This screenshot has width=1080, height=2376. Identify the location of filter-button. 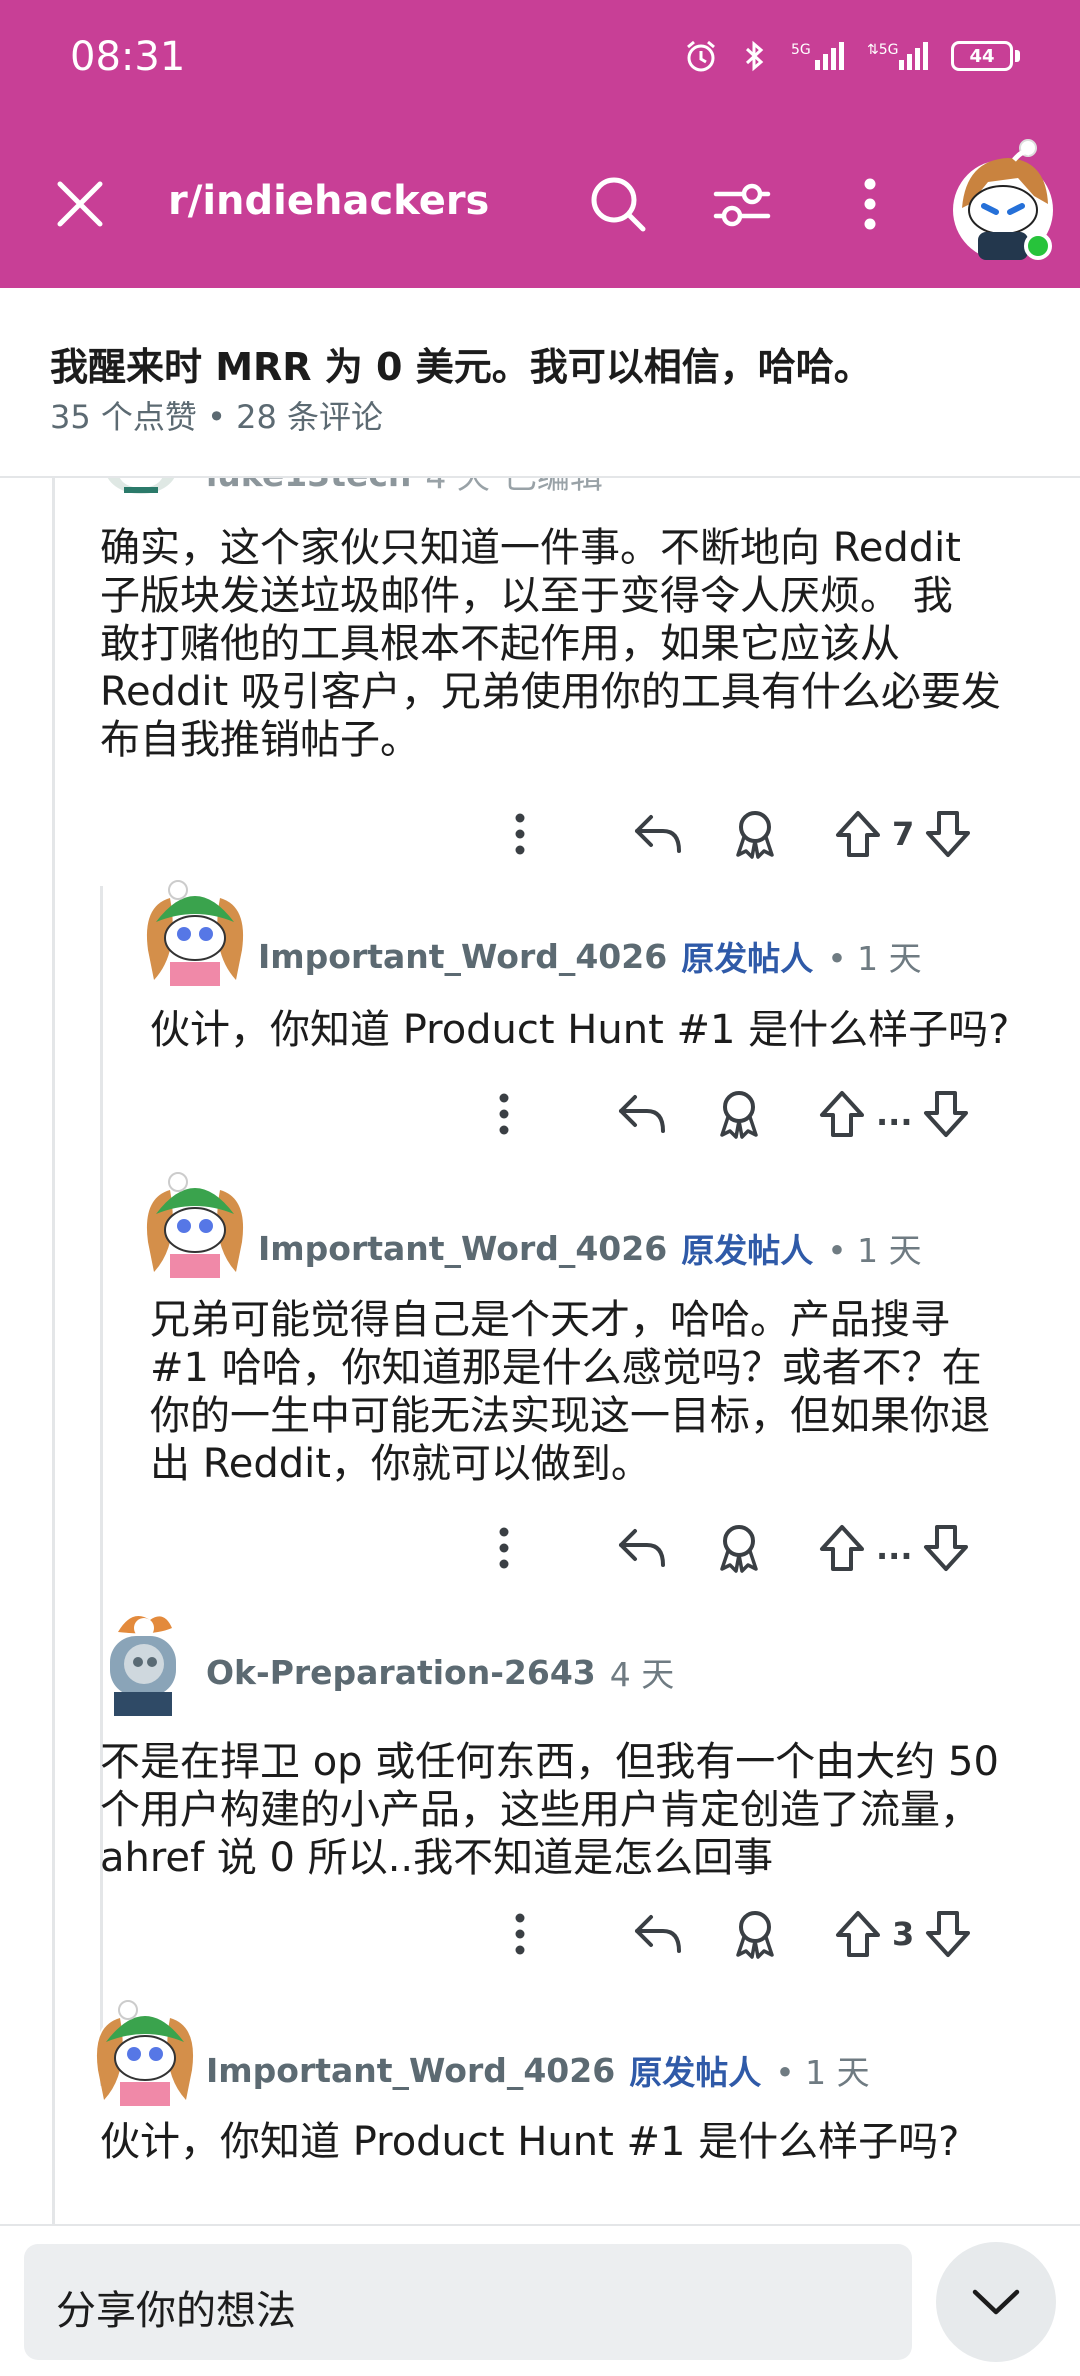
(742, 204).